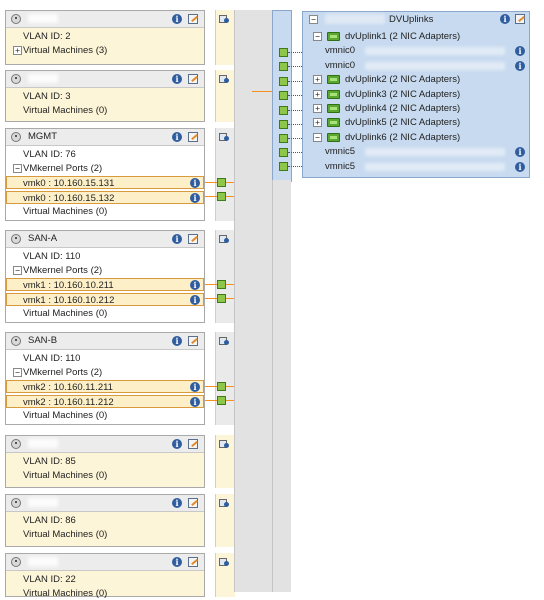 This screenshot has width=544, height=600. Describe the element at coordinates (47, 36) in the screenshot. I see `row-label: VLAN ID: 2` at that location.